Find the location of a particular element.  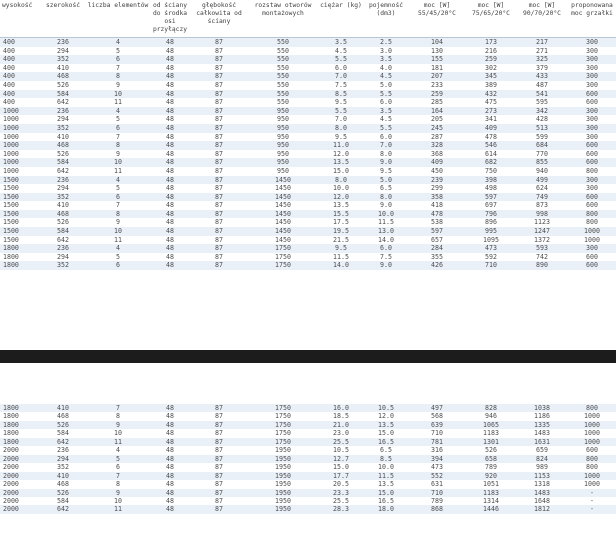

table-row: 1000 294 5 48 87 950 7.0 4.5 205 341 428 300 is located at coordinates (308, 119).